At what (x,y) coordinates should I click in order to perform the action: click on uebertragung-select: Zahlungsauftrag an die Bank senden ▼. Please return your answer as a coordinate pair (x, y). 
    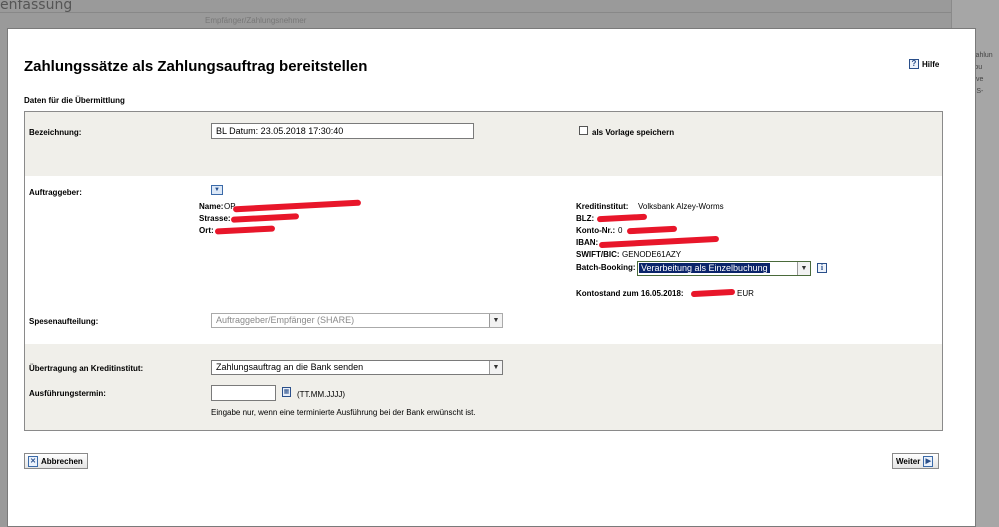
    Looking at the image, I should click on (357, 367).